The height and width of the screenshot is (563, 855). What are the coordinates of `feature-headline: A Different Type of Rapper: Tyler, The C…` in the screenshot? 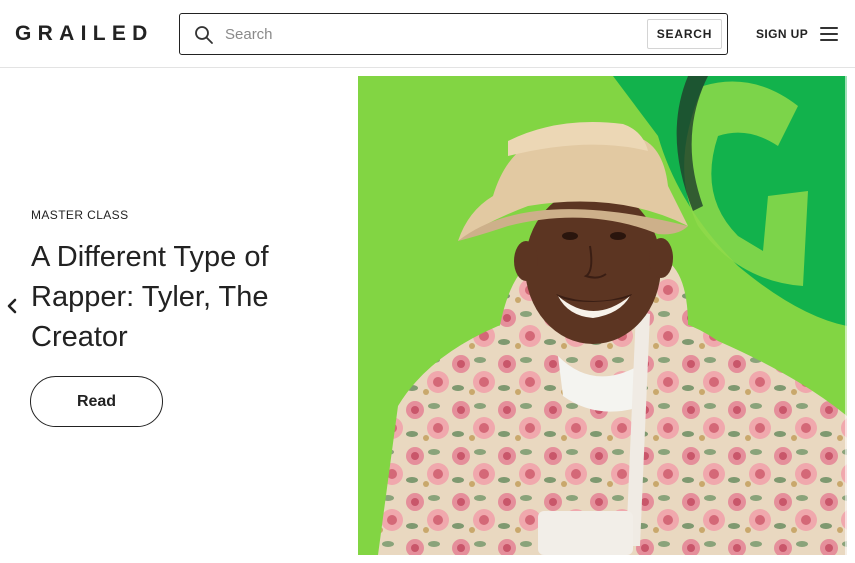 It's located at (181, 297).